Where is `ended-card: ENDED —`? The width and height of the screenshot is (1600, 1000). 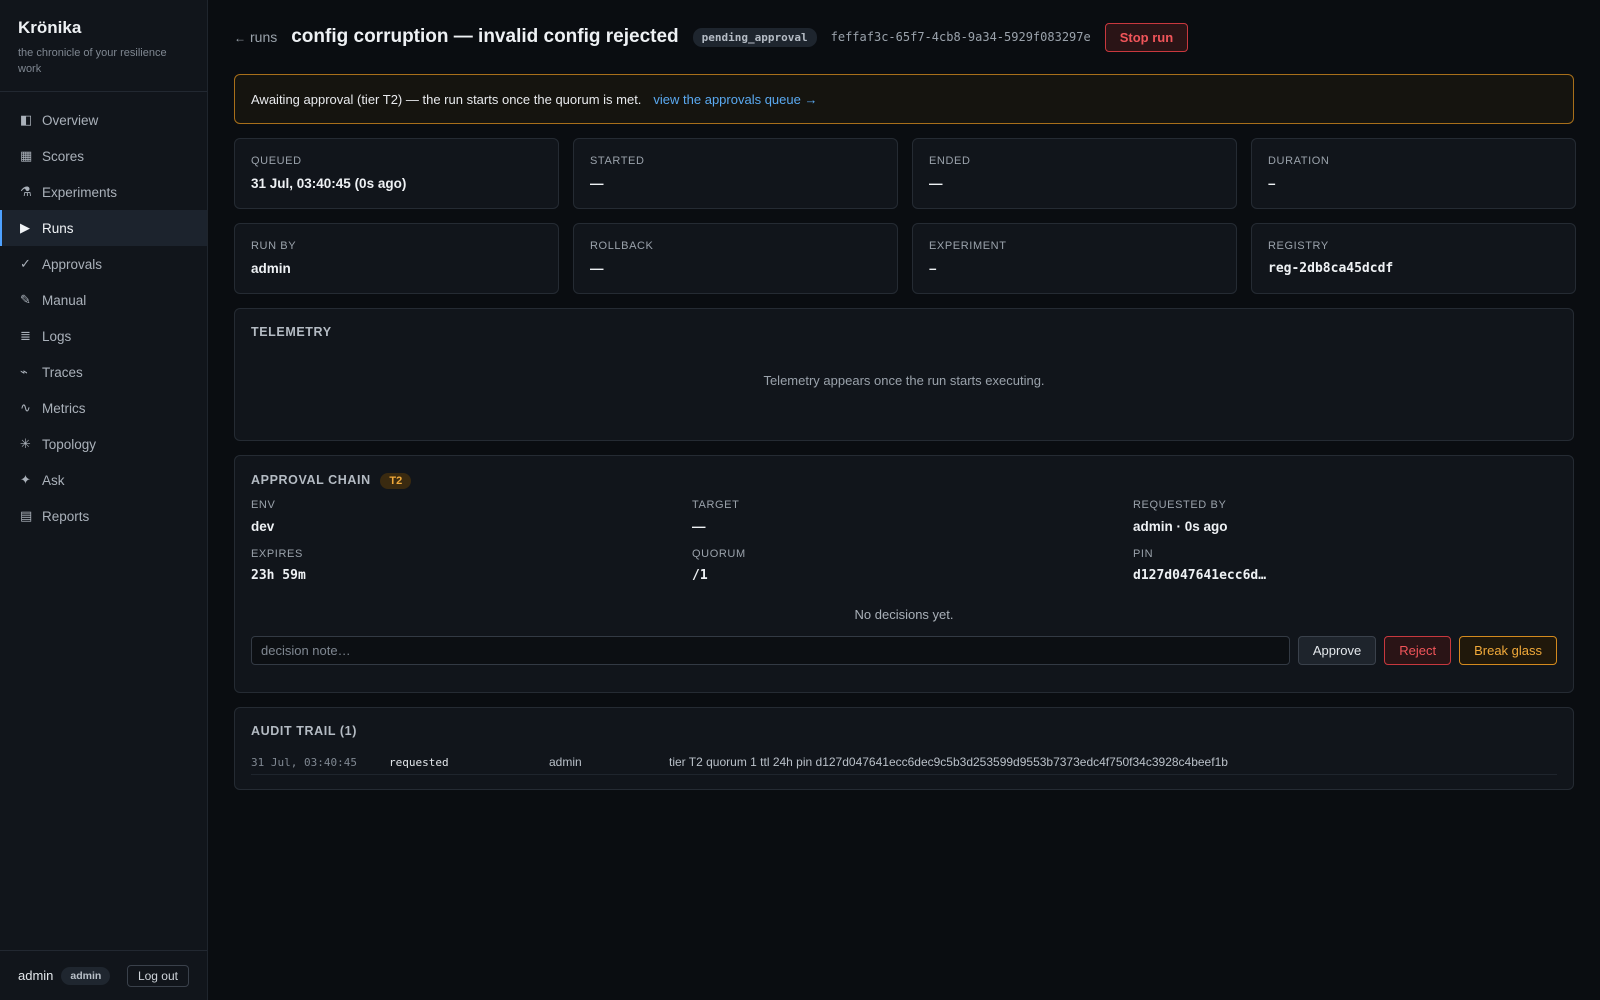
ended-card: ENDED — is located at coordinates (1074, 173).